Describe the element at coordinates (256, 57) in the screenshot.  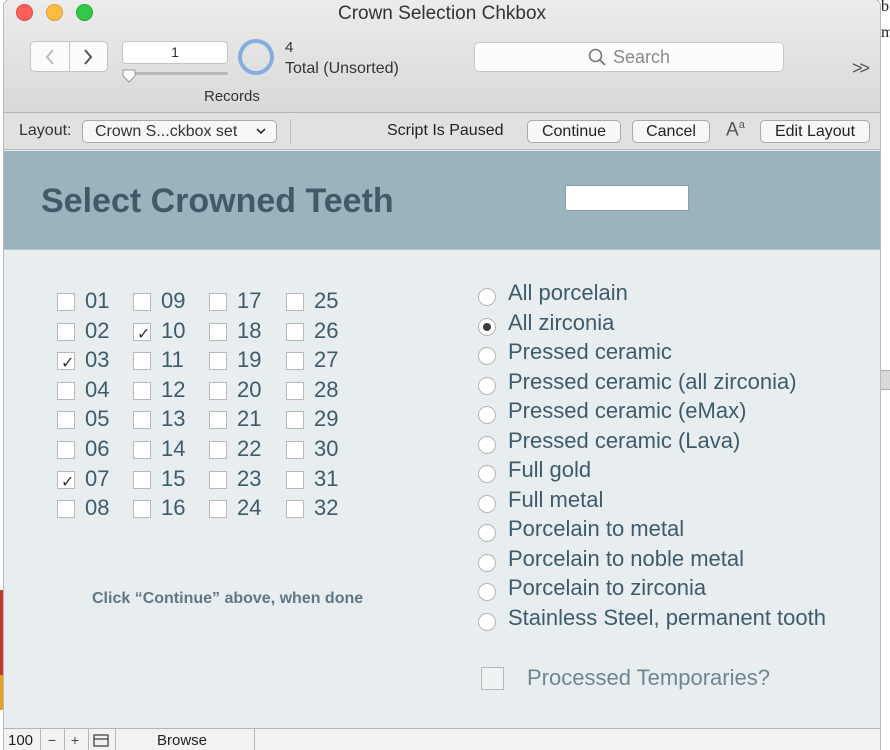
I see `found-set-pie-icon` at that location.